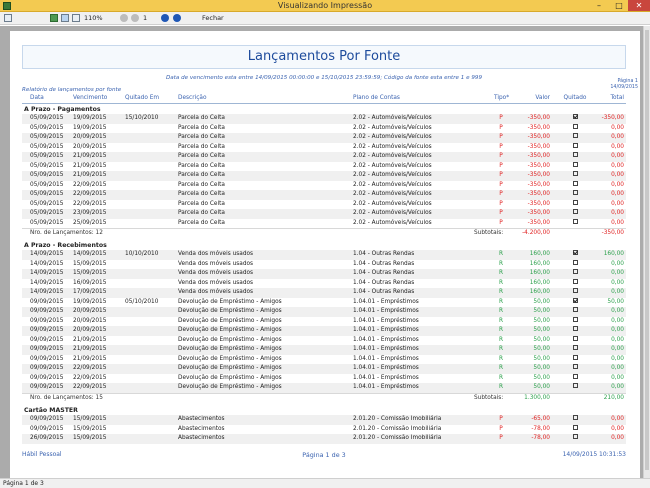  What do you see at coordinates (135, 18) in the screenshot?
I see `prev-page-button` at bounding box center [135, 18].